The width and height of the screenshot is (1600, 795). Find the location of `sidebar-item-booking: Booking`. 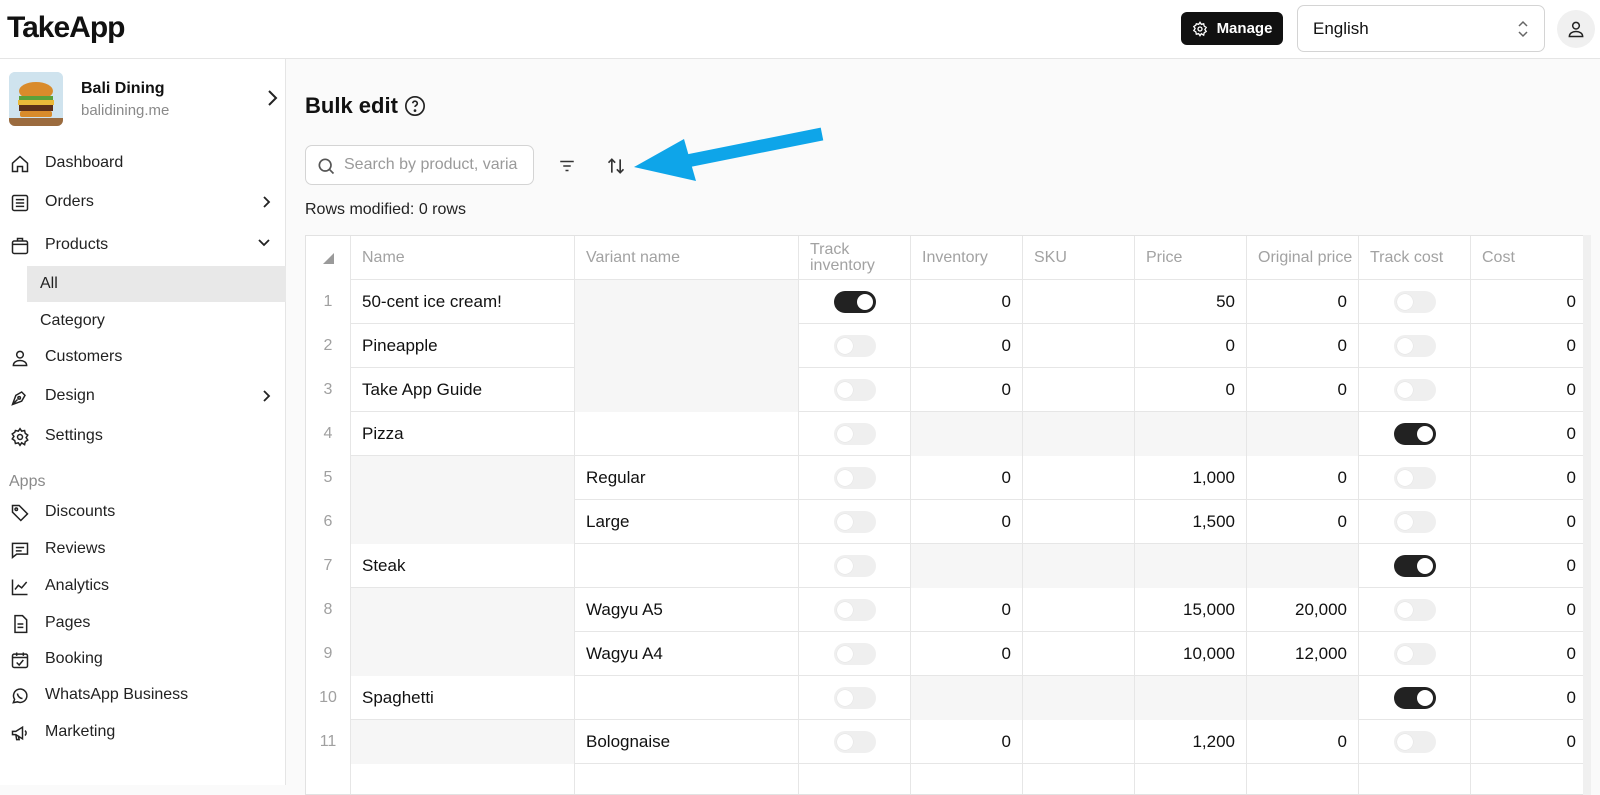

sidebar-item-booking: Booking is located at coordinates (143, 659).